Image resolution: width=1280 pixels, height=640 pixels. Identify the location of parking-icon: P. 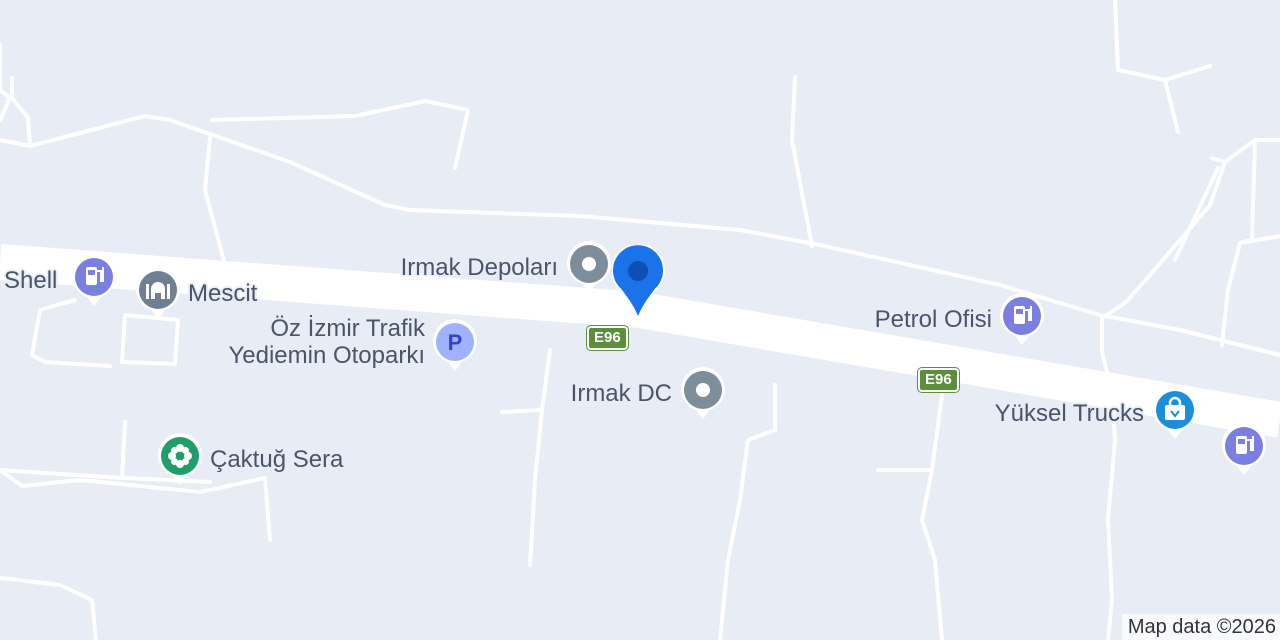
(455, 345).